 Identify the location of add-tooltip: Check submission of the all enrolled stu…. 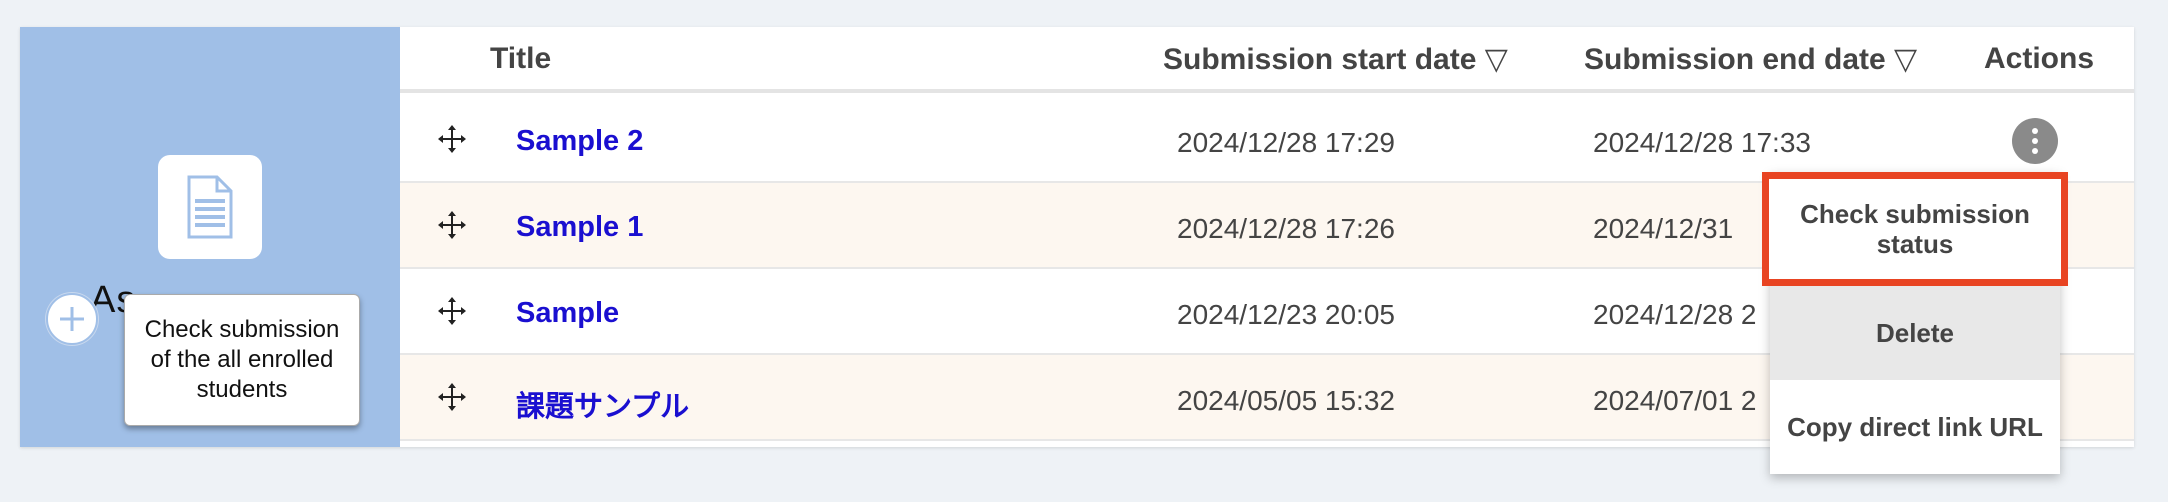
(242, 360).